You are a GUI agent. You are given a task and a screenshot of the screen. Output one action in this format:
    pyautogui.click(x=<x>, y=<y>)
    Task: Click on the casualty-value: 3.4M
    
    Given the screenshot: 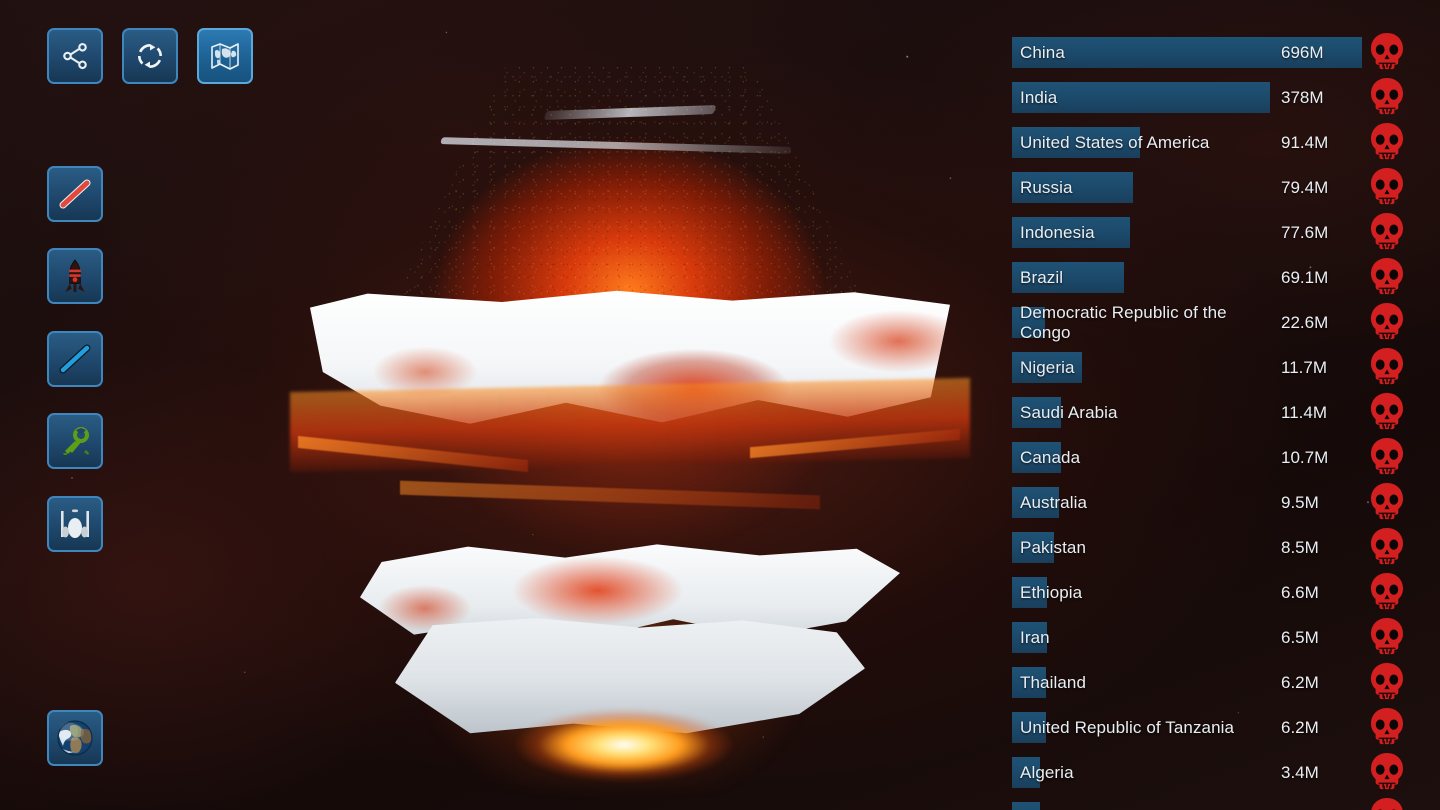 What is the action you would take?
    pyautogui.click(x=1300, y=772)
    